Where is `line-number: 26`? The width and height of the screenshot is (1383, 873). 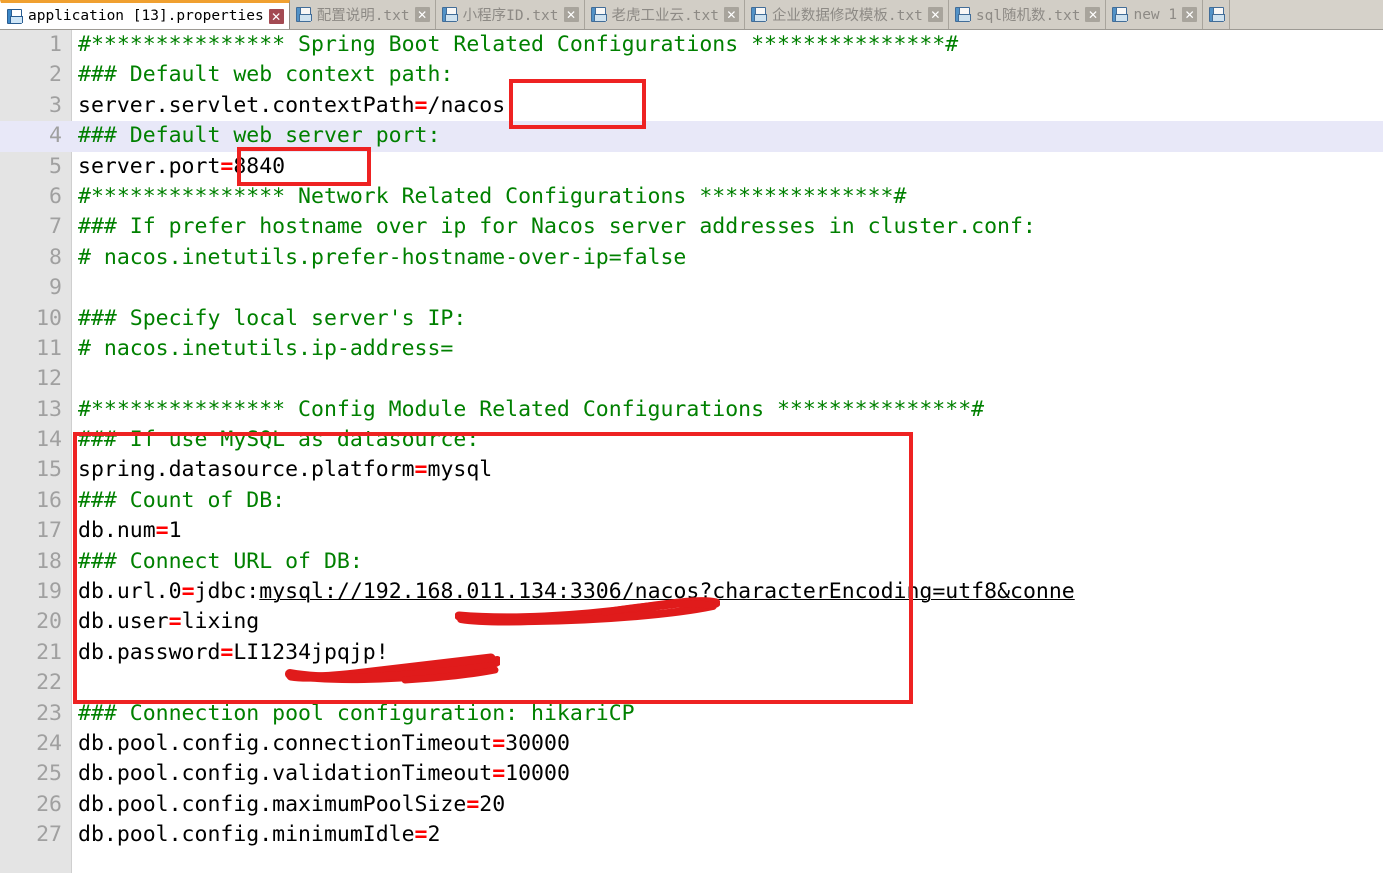 line-number: 26 is located at coordinates (49, 804).